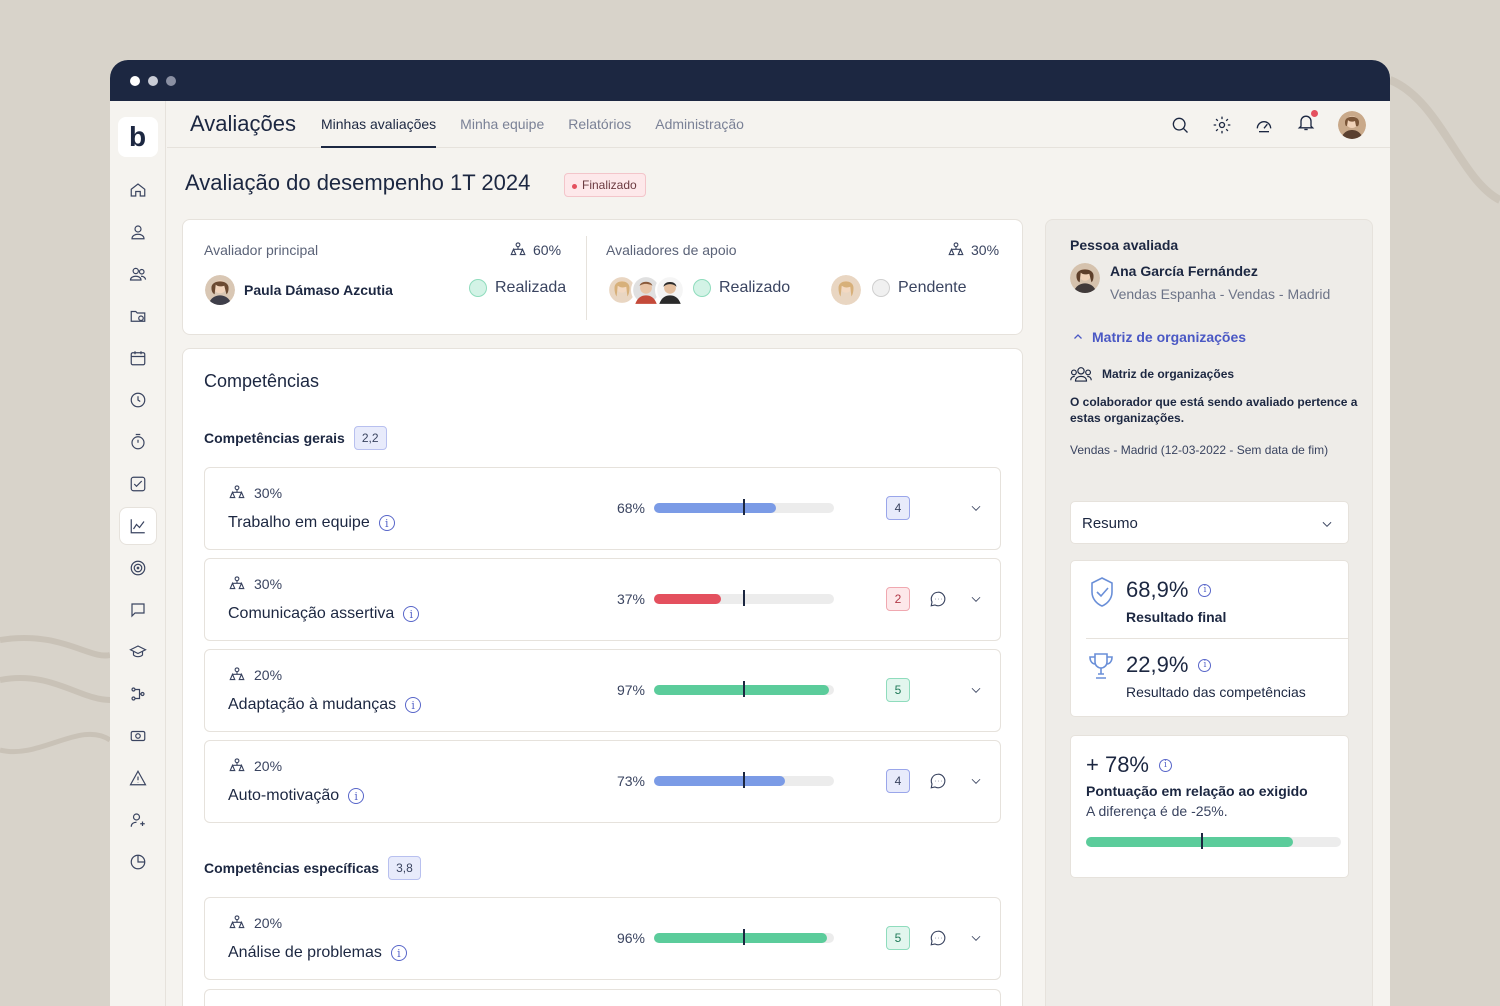 This screenshot has width=1500, height=1006. What do you see at coordinates (1307, 123) in the screenshot?
I see `notifications` at bounding box center [1307, 123].